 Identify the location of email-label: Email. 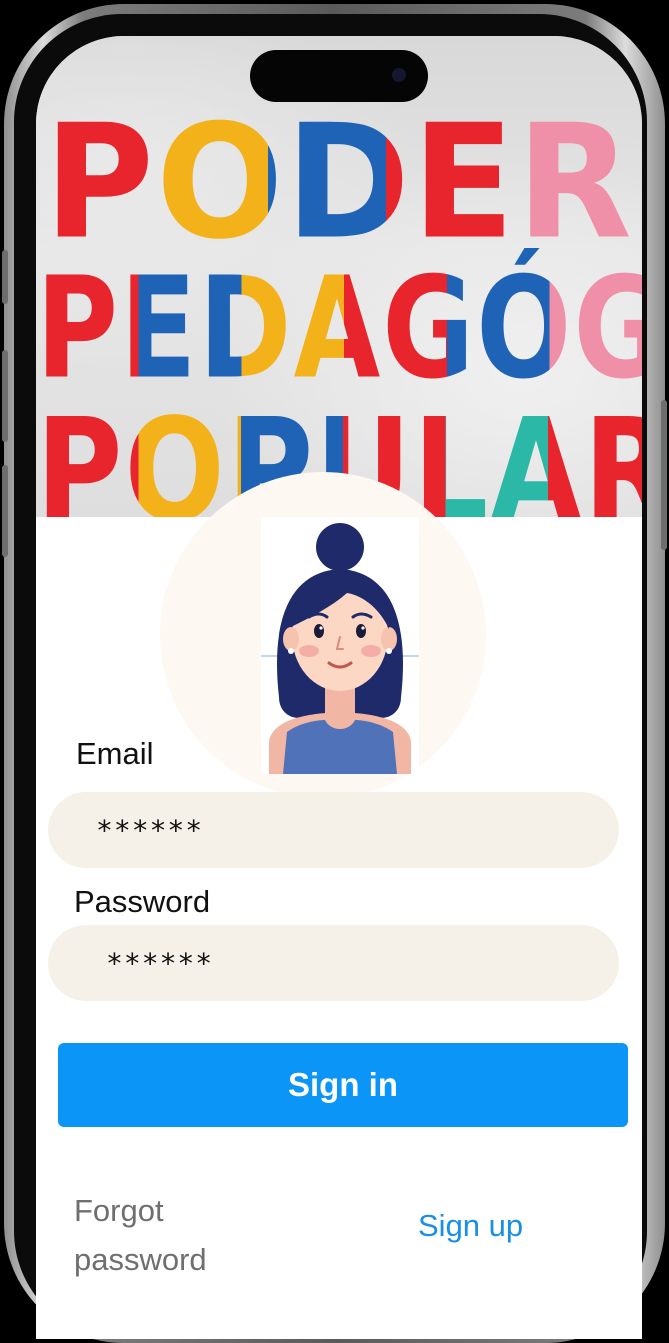
(115, 753).